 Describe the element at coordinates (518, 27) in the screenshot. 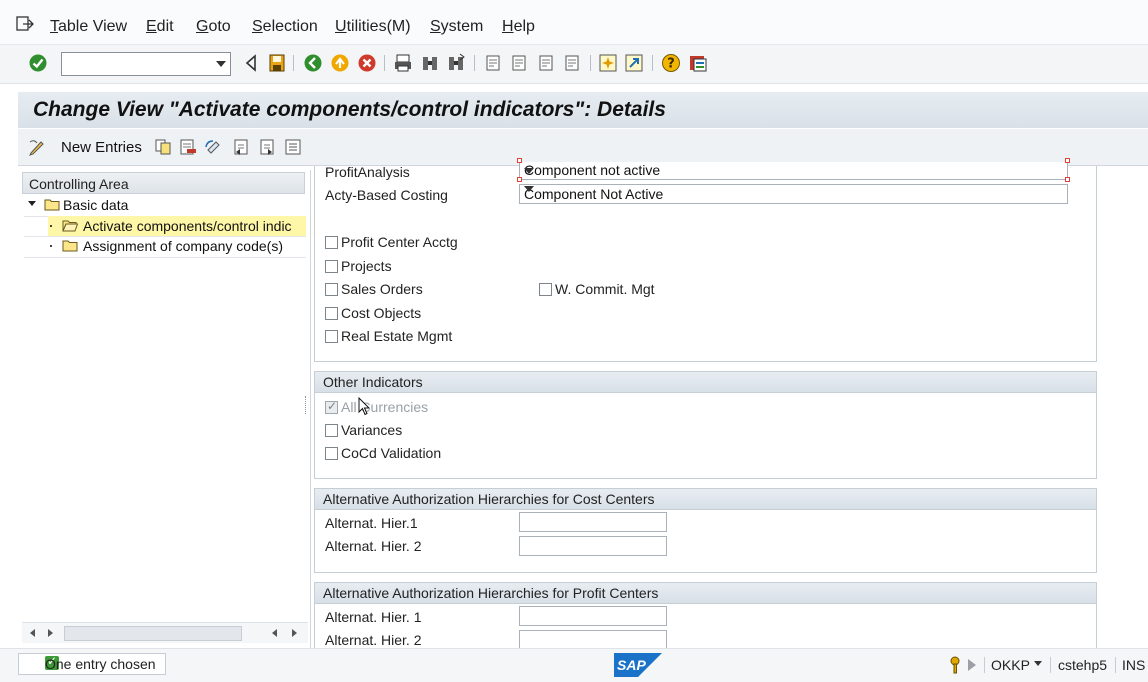

I see `menu-help: Help` at that location.